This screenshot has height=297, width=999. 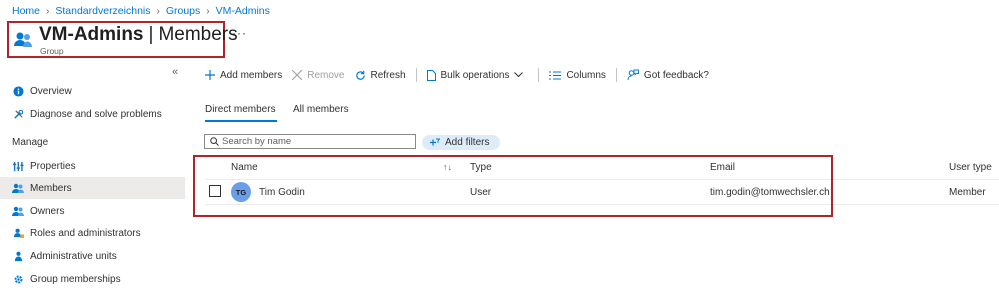 What do you see at coordinates (467, 142) in the screenshot?
I see `add-filters-label: Add filters` at bounding box center [467, 142].